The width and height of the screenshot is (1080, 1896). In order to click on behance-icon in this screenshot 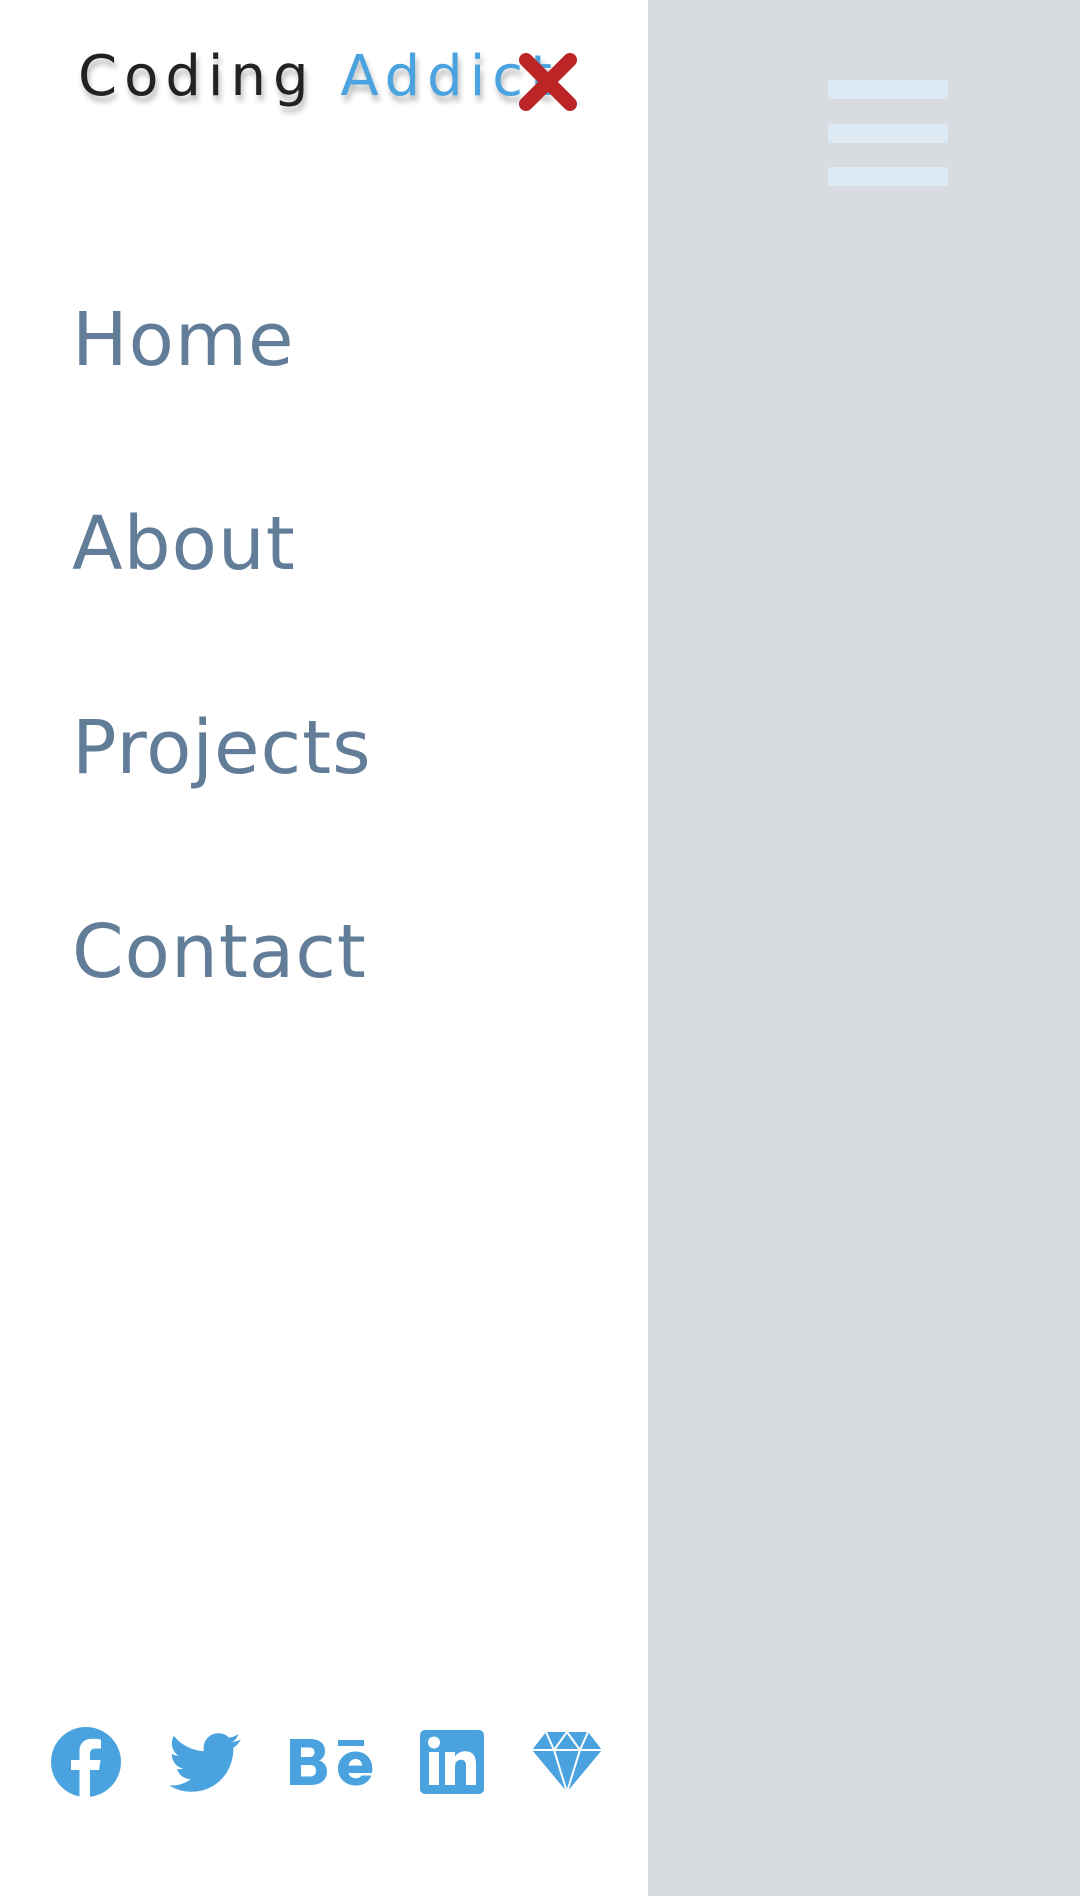, I will do `click(331, 1762)`.